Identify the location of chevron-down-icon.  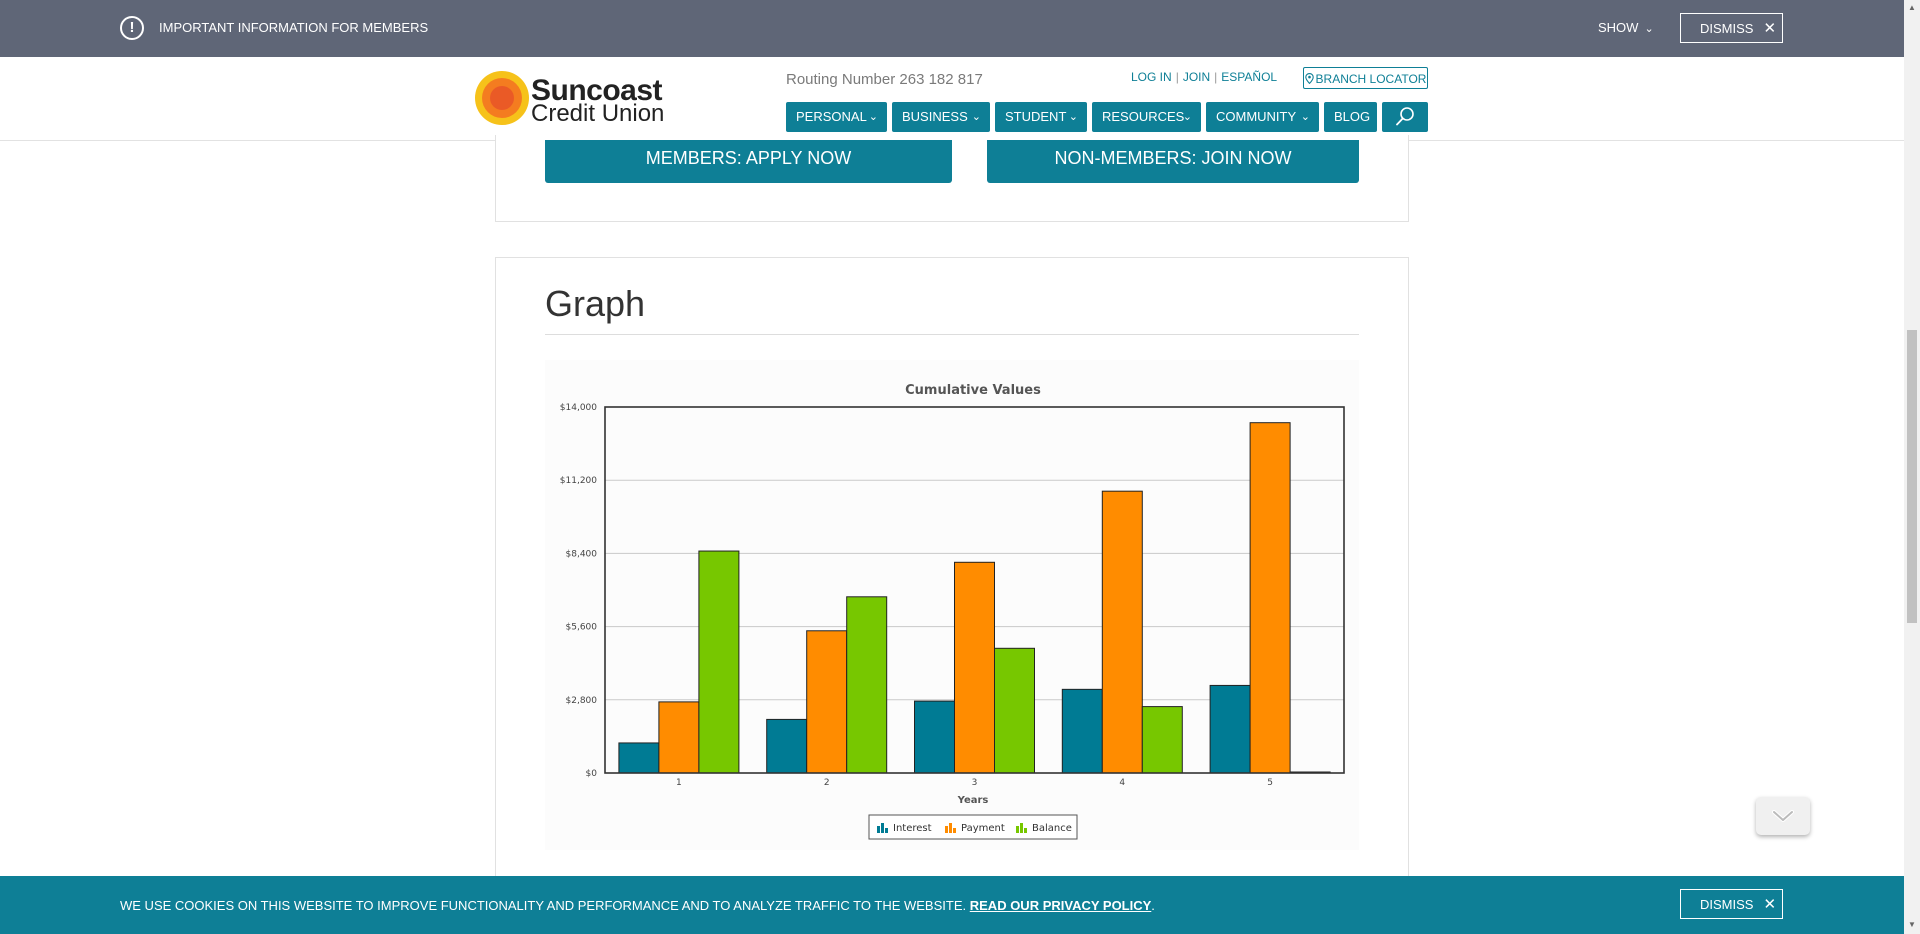
(1783, 816).